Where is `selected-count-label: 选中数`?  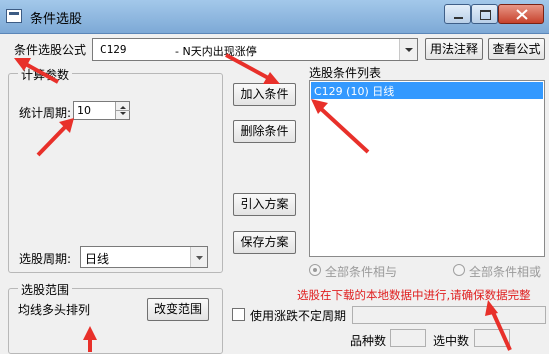 selected-count-label: 选中数 is located at coordinates (451, 341).